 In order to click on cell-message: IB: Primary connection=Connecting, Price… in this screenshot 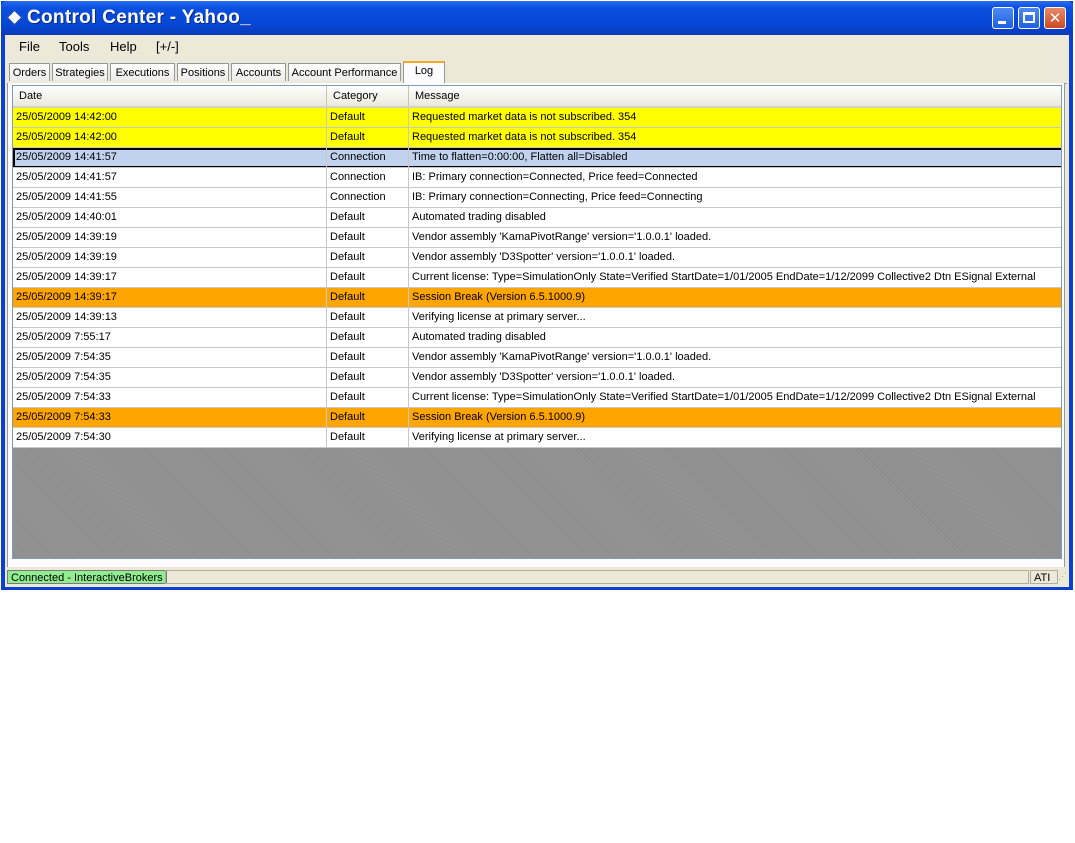, I will do `click(735, 198)`.